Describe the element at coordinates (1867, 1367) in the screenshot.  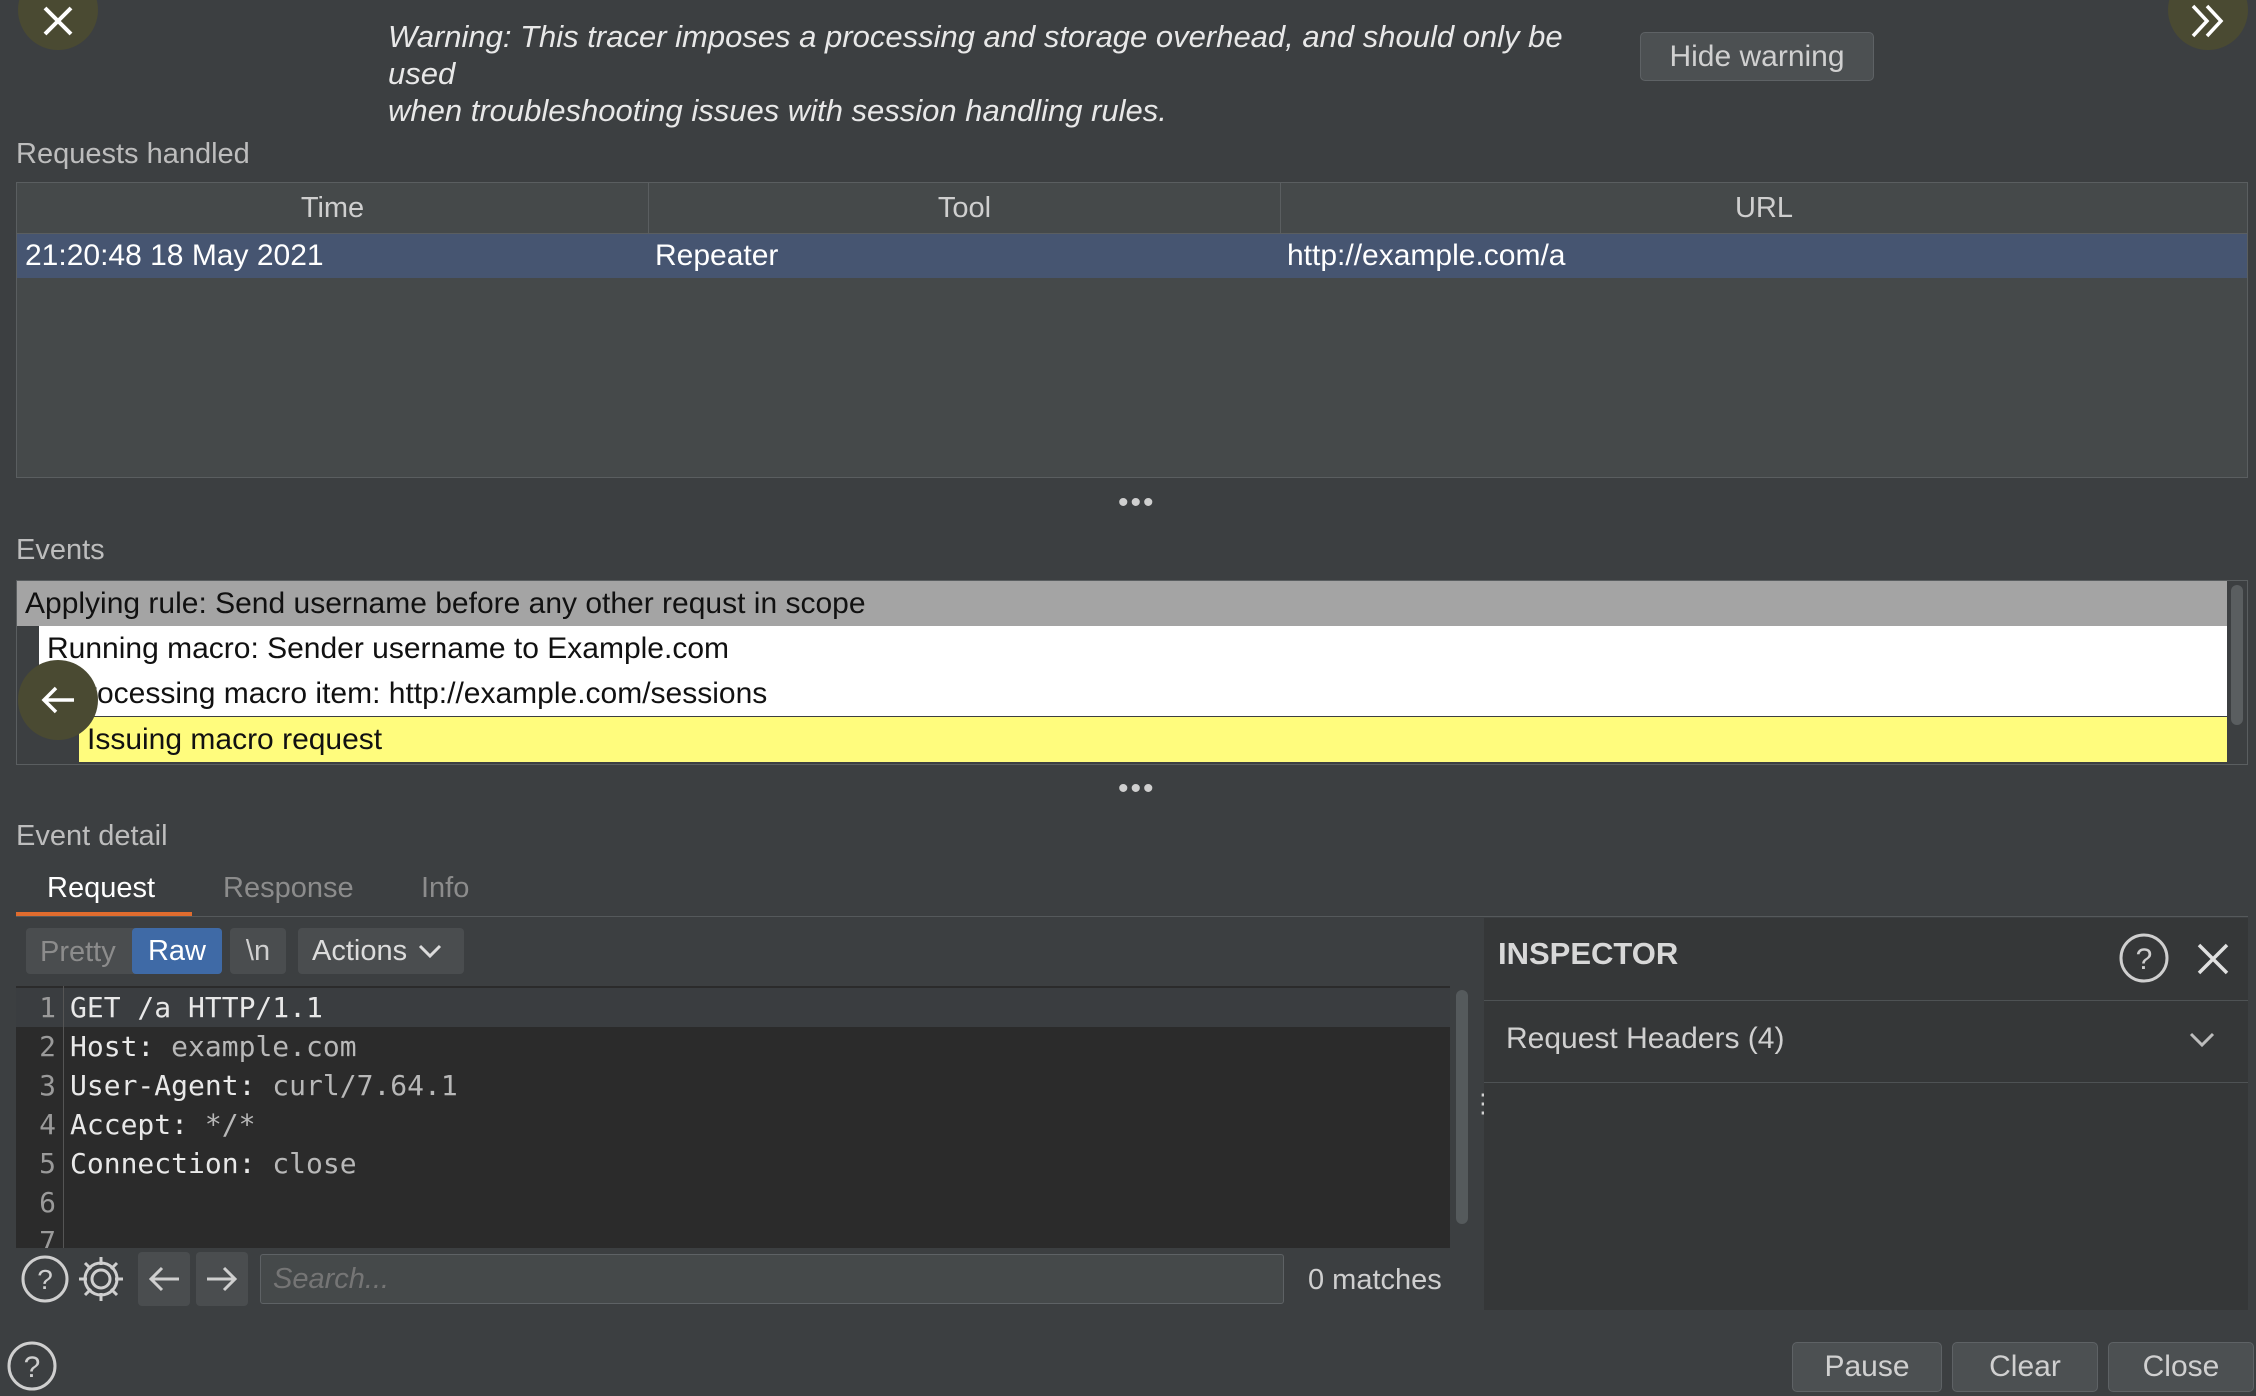
I see `pause-button: Pause` at that location.